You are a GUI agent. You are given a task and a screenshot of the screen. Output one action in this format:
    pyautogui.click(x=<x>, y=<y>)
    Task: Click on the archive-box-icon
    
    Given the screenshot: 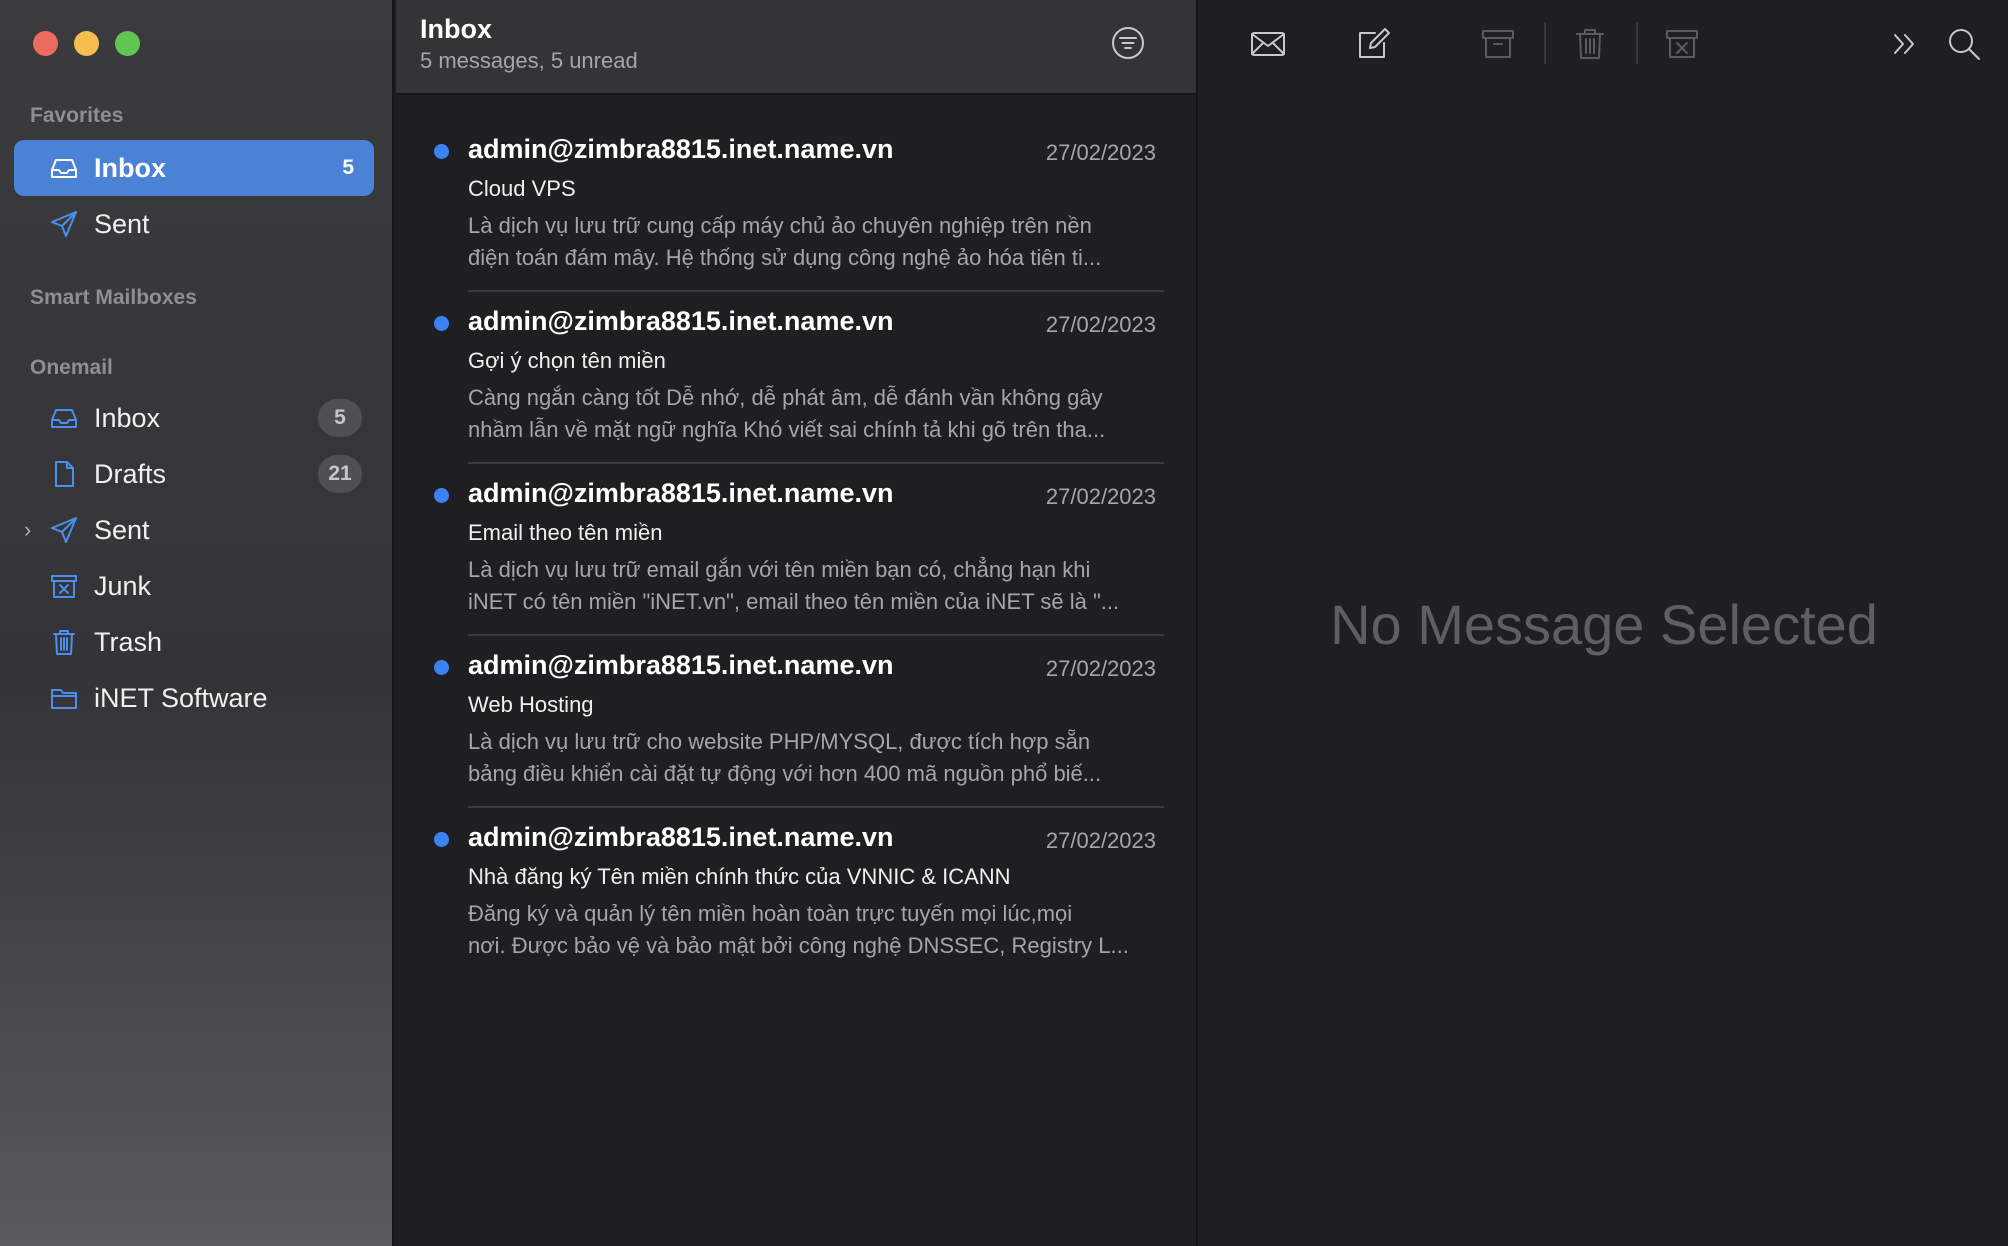 What is the action you would take?
    pyautogui.click(x=1498, y=44)
    